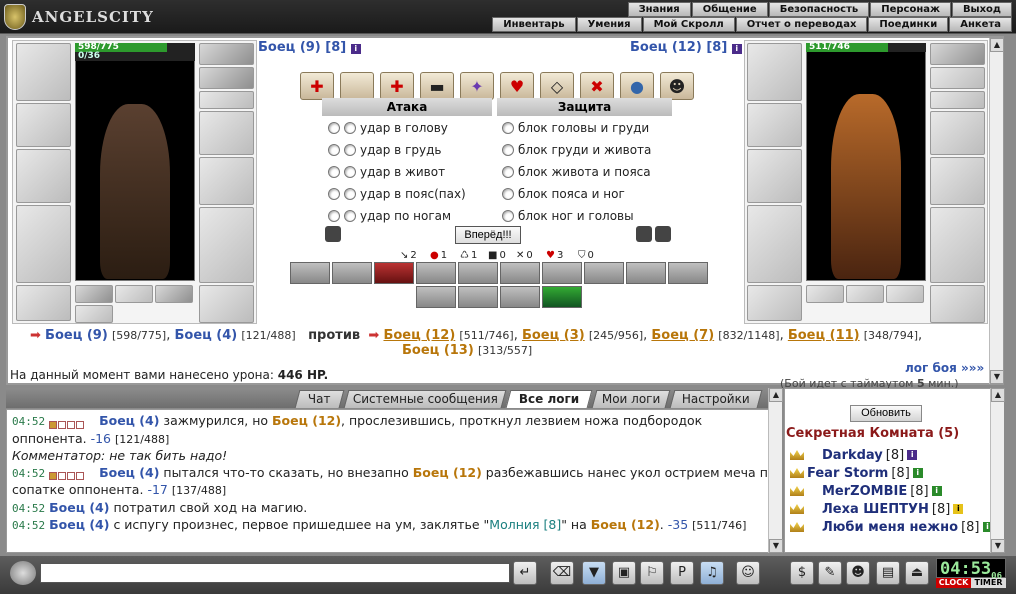 This screenshot has width=1016, height=594. Describe the element at coordinates (319, 399) in the screenshot. I see `tab-chat: Чат` at that location.